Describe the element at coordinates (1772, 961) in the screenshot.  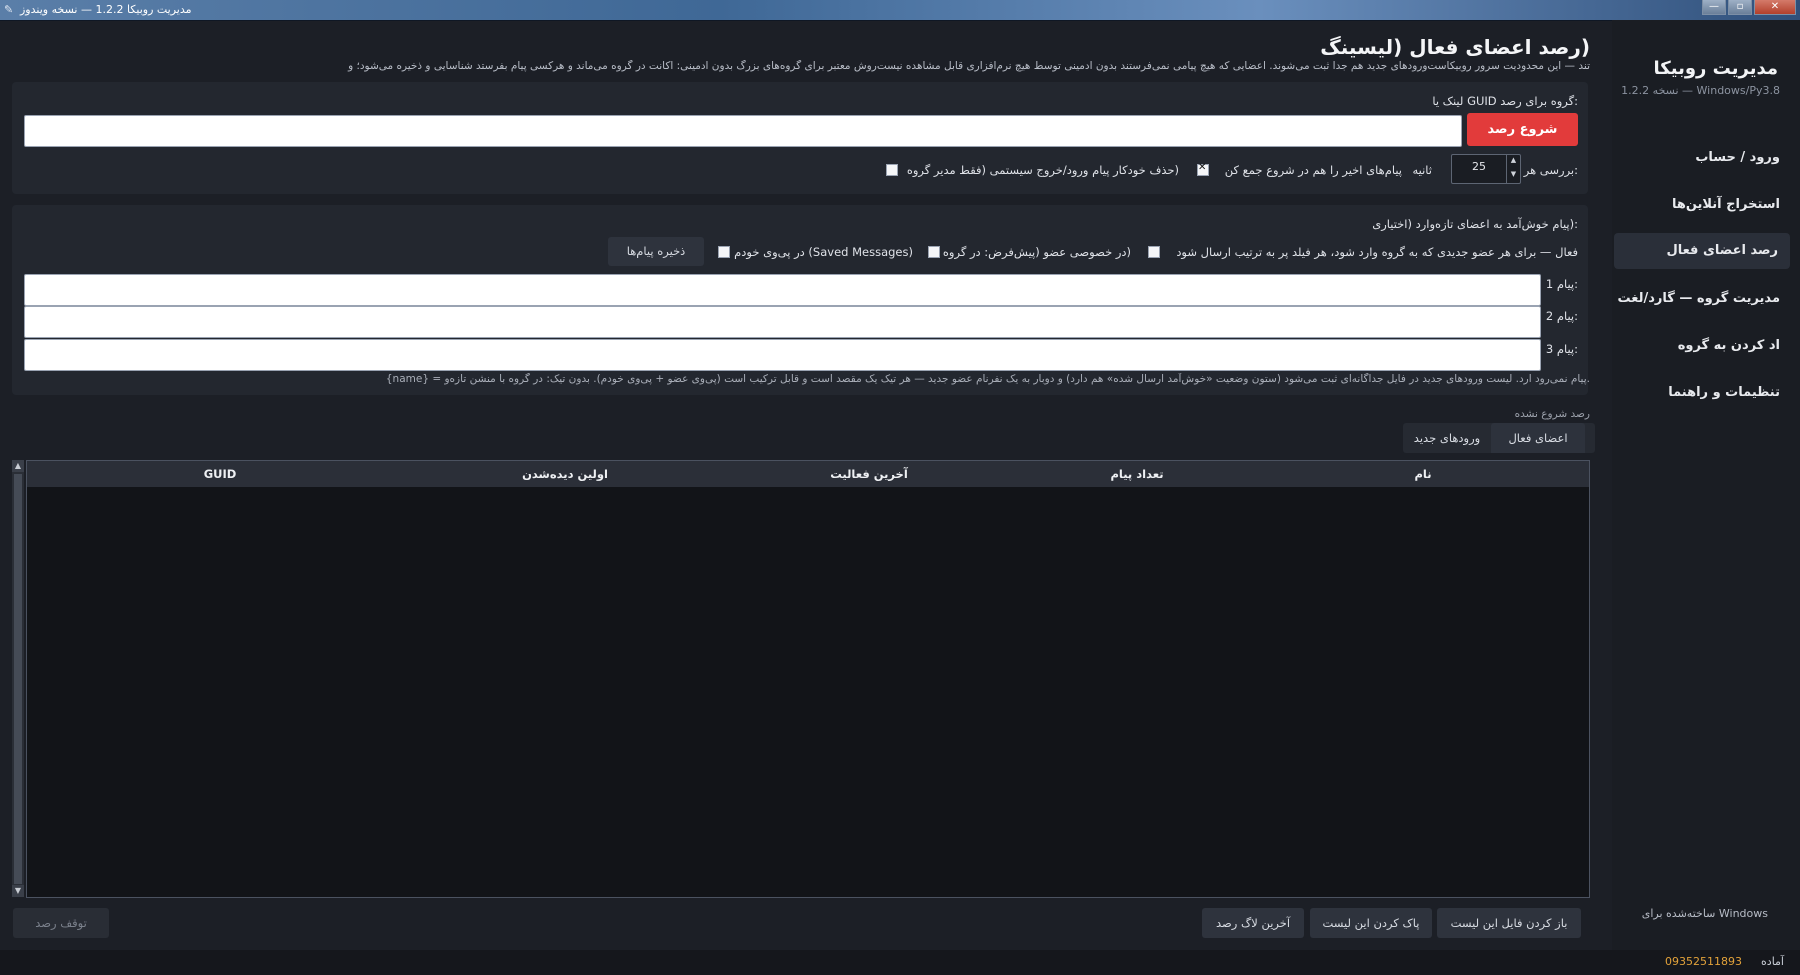
I see `status-ready: آماده` at that location.